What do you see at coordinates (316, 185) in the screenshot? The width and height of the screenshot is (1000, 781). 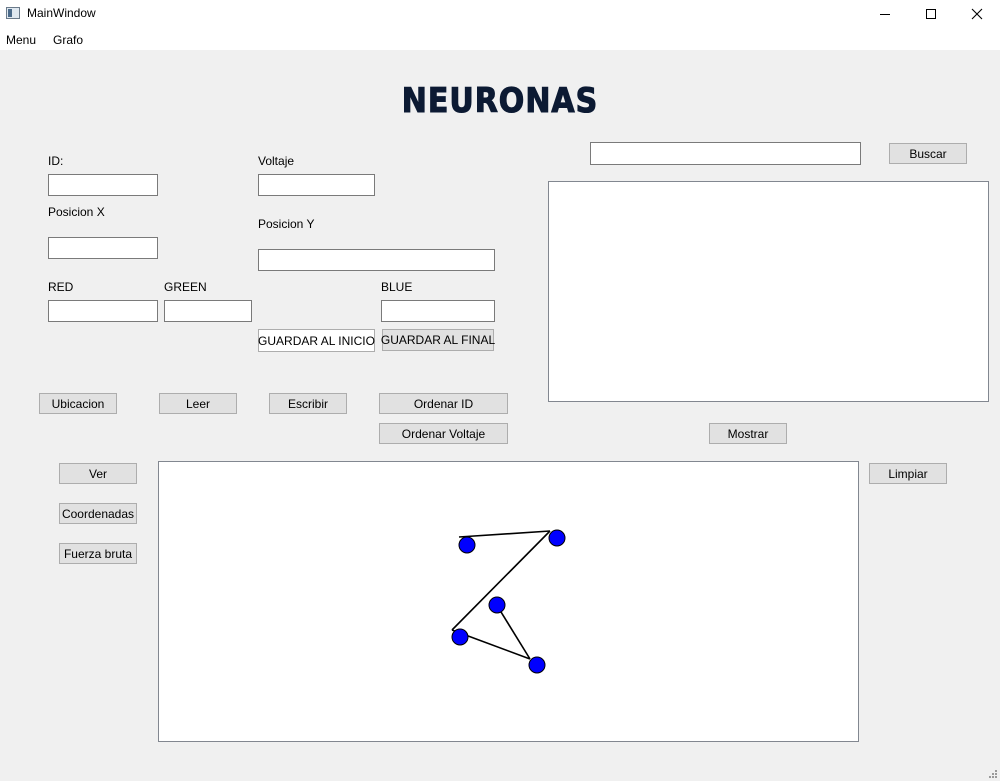 I see `voltaje-input` at bounding box center [316, 185].